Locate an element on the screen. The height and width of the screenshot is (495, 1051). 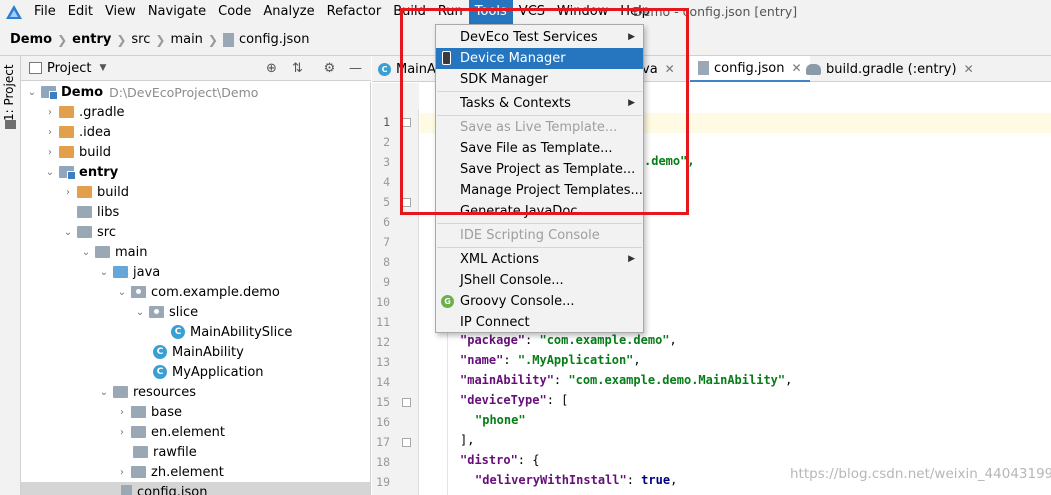
line-number: 12 is located at coordinates (383, 342).